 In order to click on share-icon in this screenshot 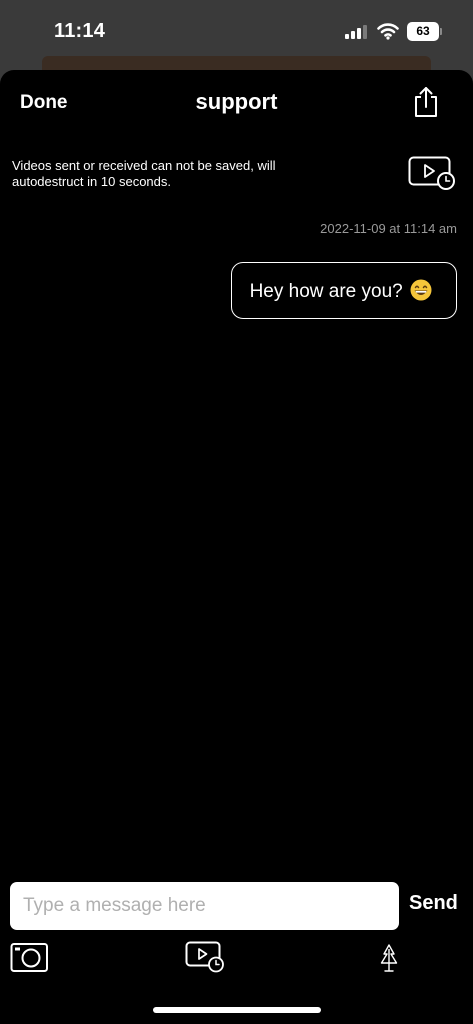, I will do `click(426, 102)`.